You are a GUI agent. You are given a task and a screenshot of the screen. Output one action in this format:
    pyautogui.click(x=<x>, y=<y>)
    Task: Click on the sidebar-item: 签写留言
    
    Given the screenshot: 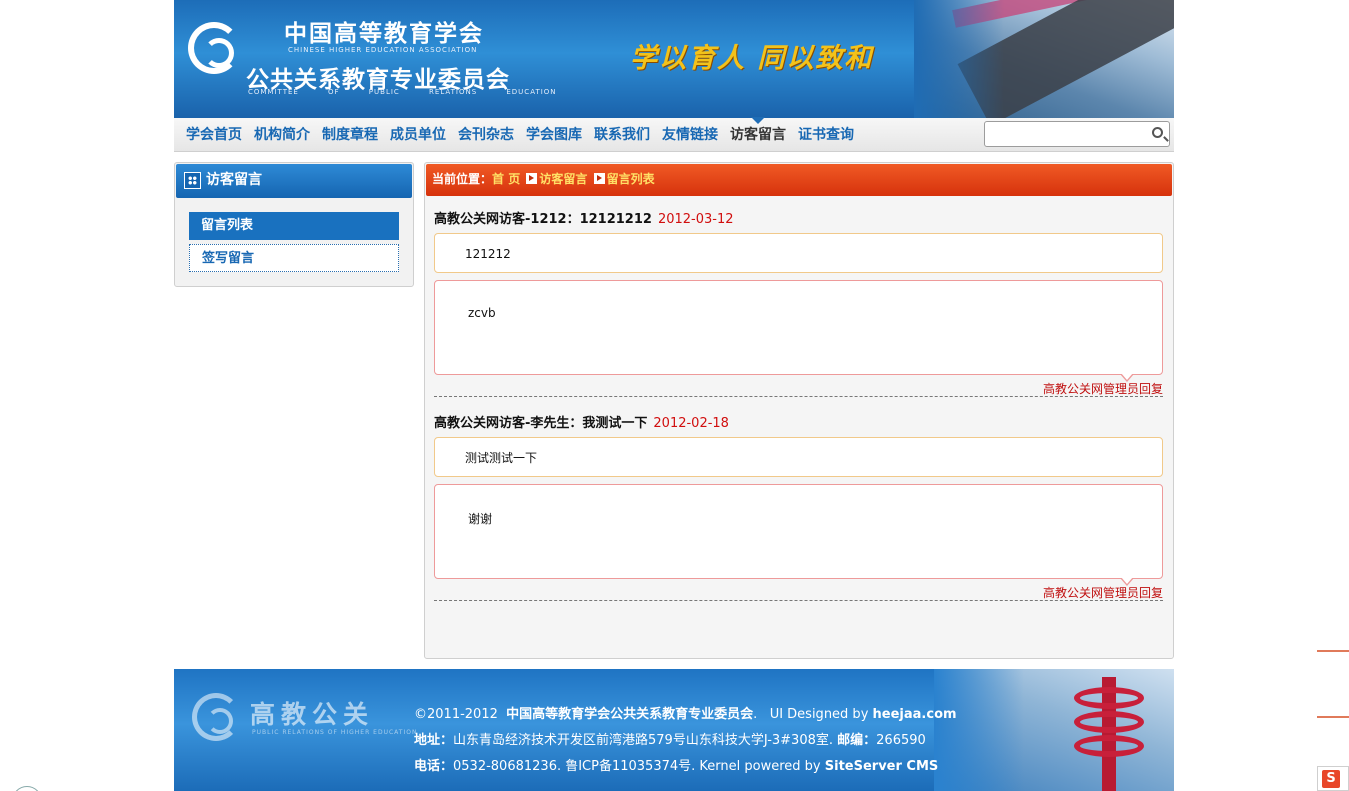 What is the action you would take?
    pyautogui.click(x=294, y=258)
    